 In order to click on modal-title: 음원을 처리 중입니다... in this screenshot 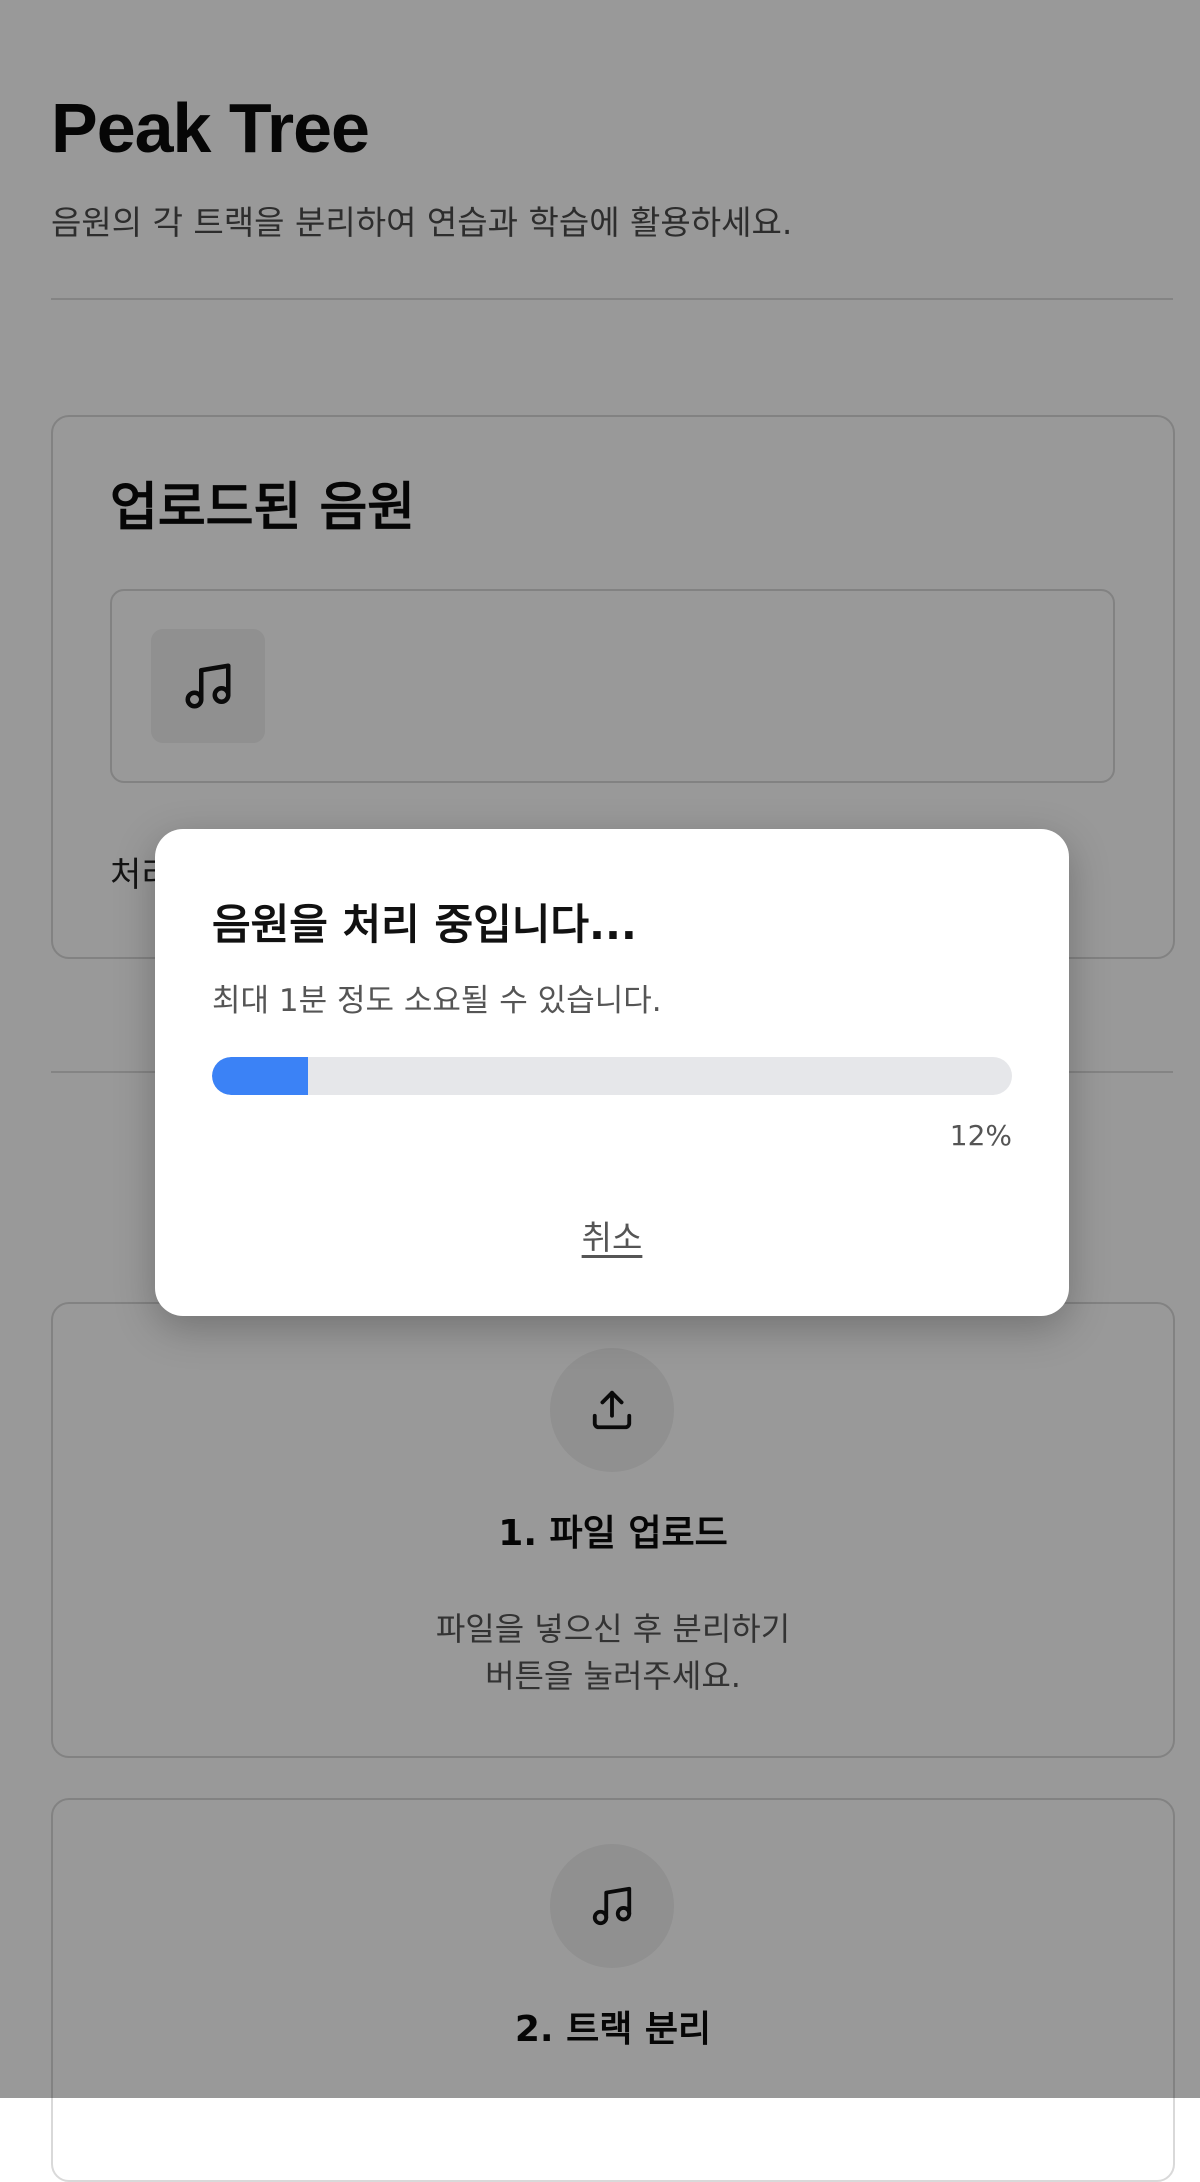, I will do `click(424, 924)`.